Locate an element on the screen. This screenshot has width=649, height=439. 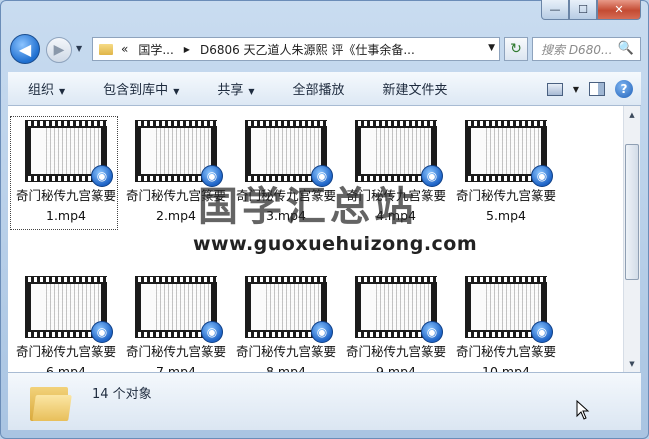
command-bar: 组织 ▼ 包含到库中 ▼ 共享 ▼ 全部播放 新建文件夹 ▼ ? is located at coordinates (324, 89).